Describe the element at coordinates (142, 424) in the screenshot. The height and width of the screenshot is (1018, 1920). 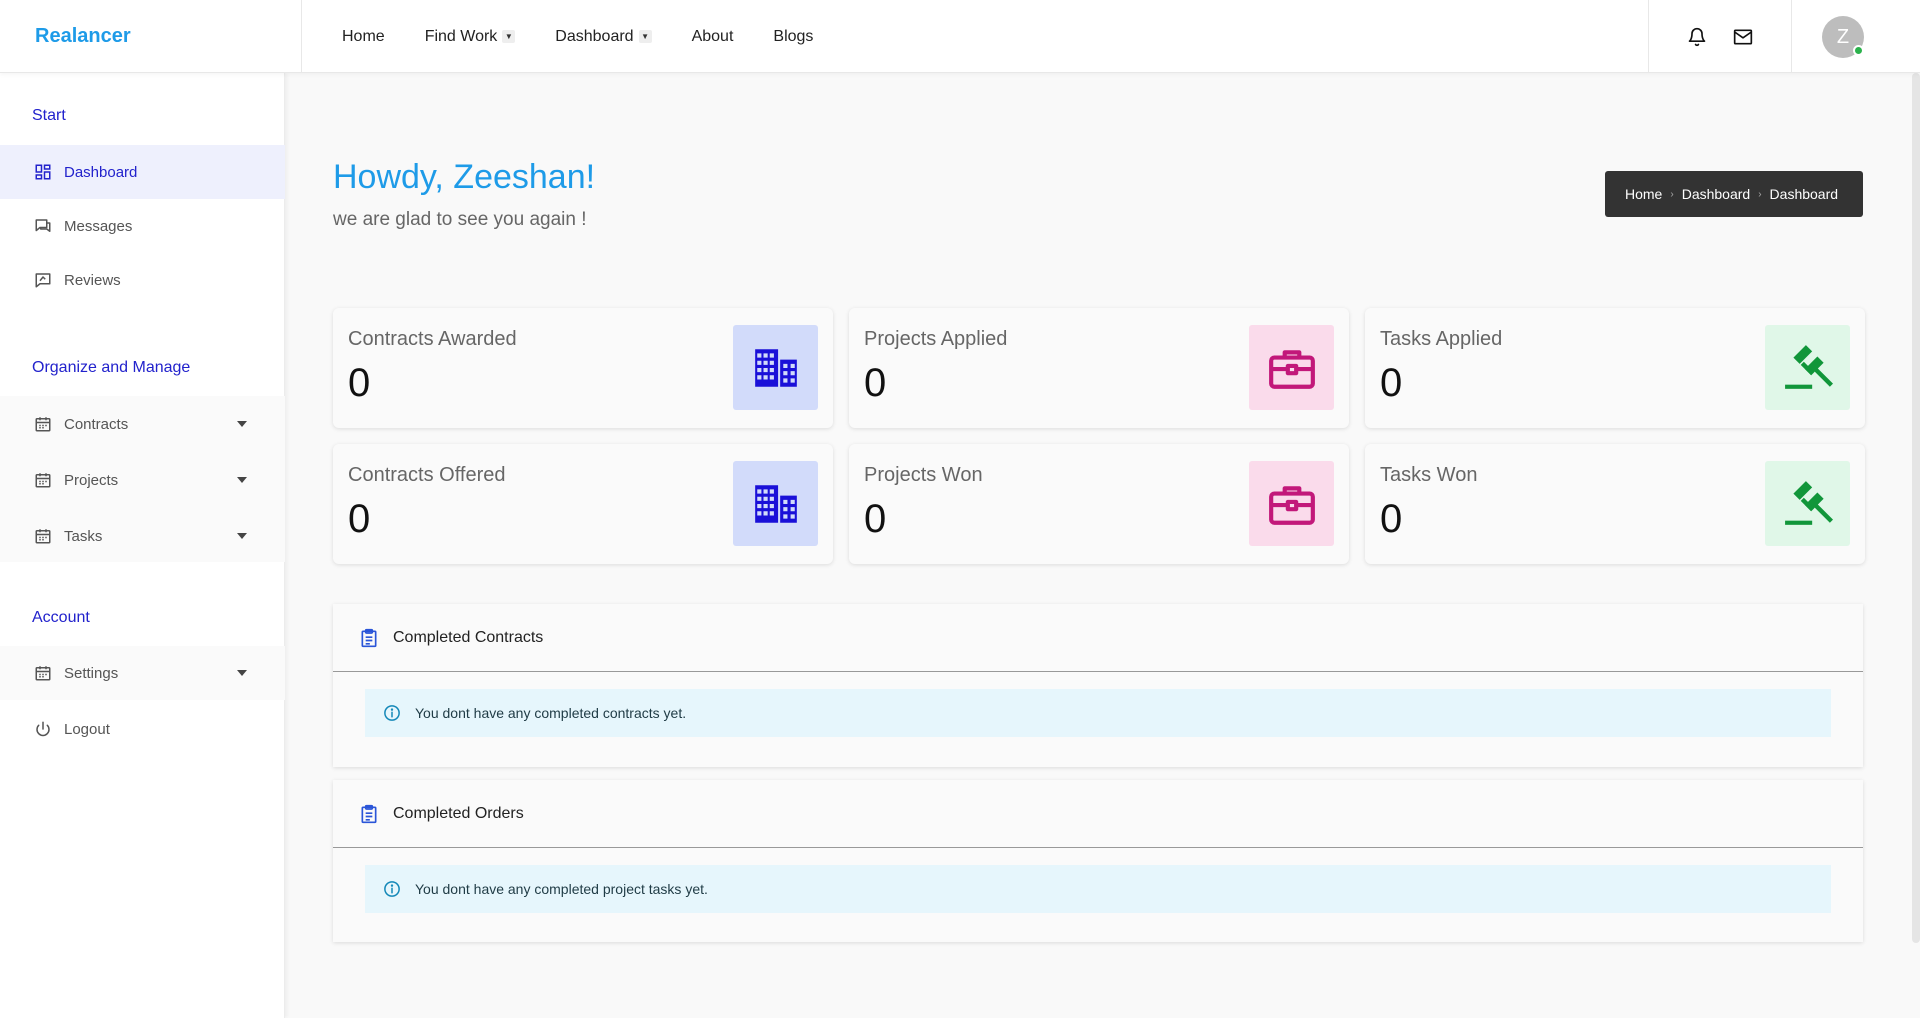
I see `sidebar-item-contracts: Contracts` at that location.